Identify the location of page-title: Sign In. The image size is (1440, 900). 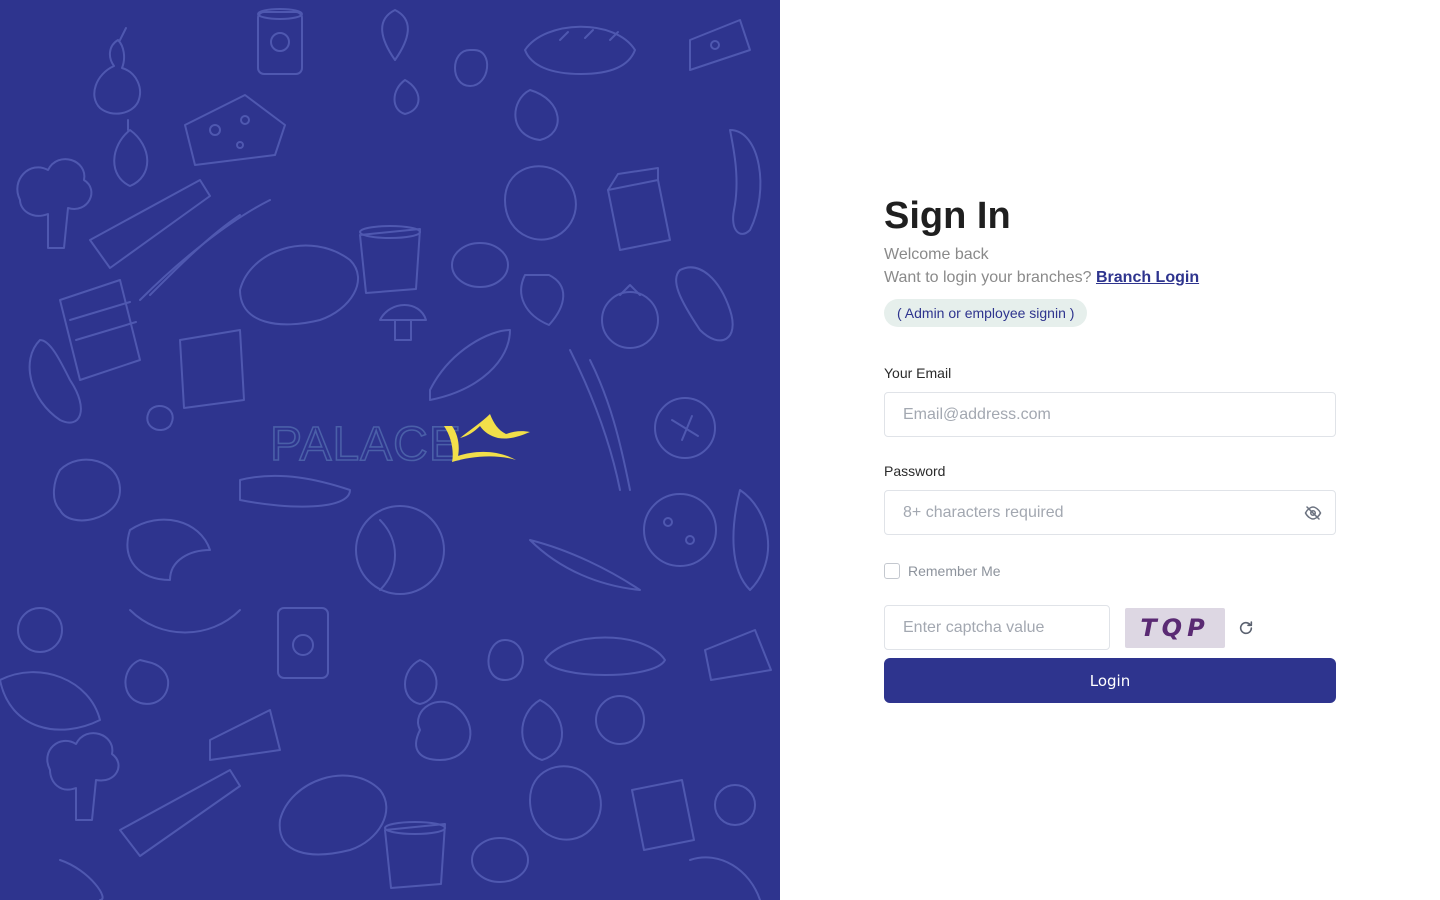
(947, 216).